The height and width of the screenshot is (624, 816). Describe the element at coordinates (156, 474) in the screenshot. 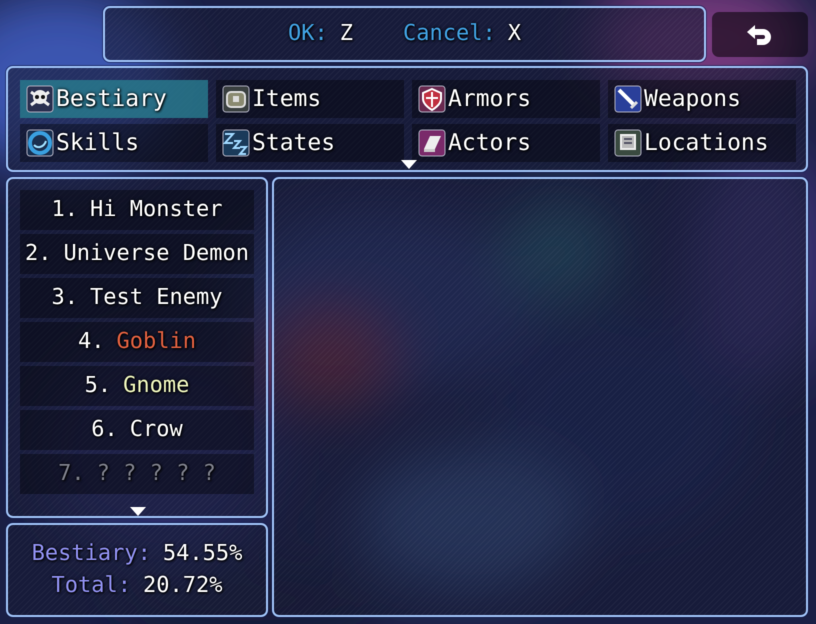

I see `entry-name: ? ? ? ? ?` at that location.